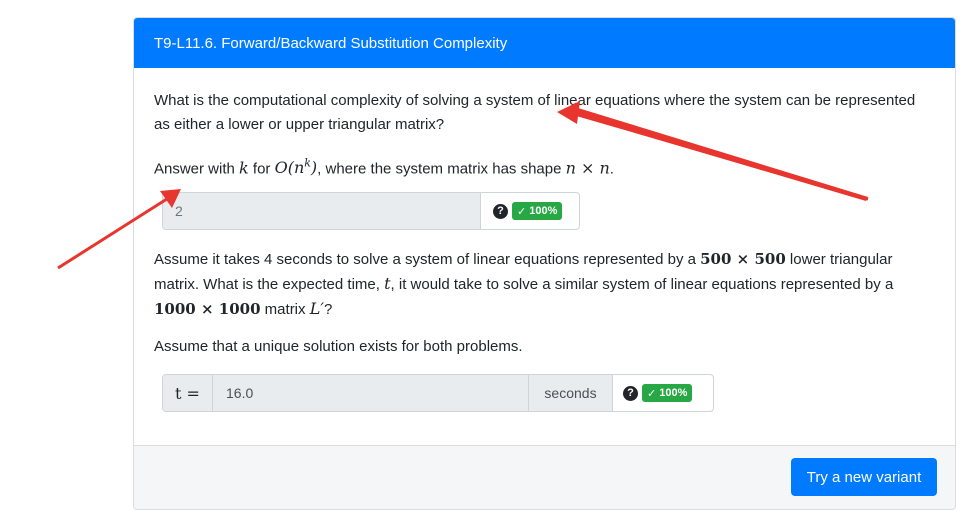 The width and height of the screenshot is (973, 516). Describe the element at coordinates (244, 168) in the screenshot. I see `math-k: k` at that location.